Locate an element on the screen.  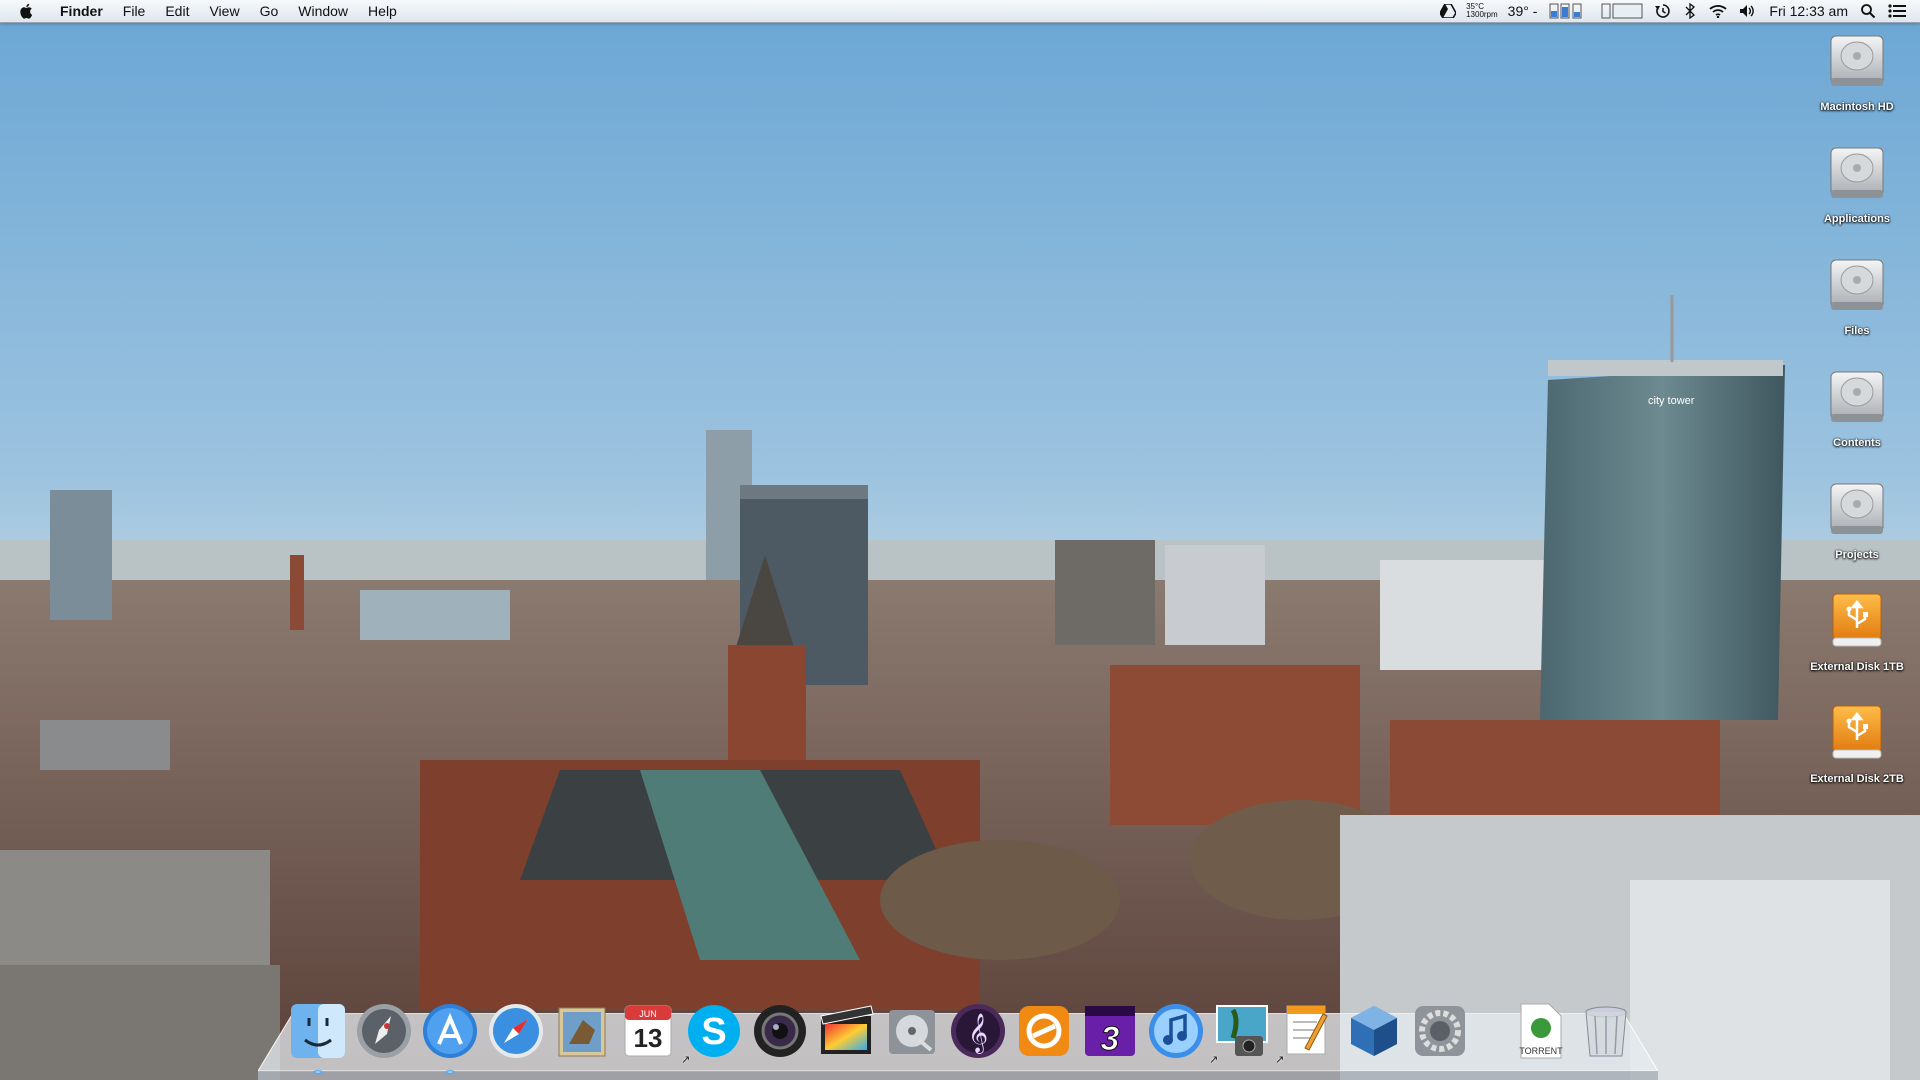
desktop-icon-projects: Projects is located at coordinates (1857, 519).